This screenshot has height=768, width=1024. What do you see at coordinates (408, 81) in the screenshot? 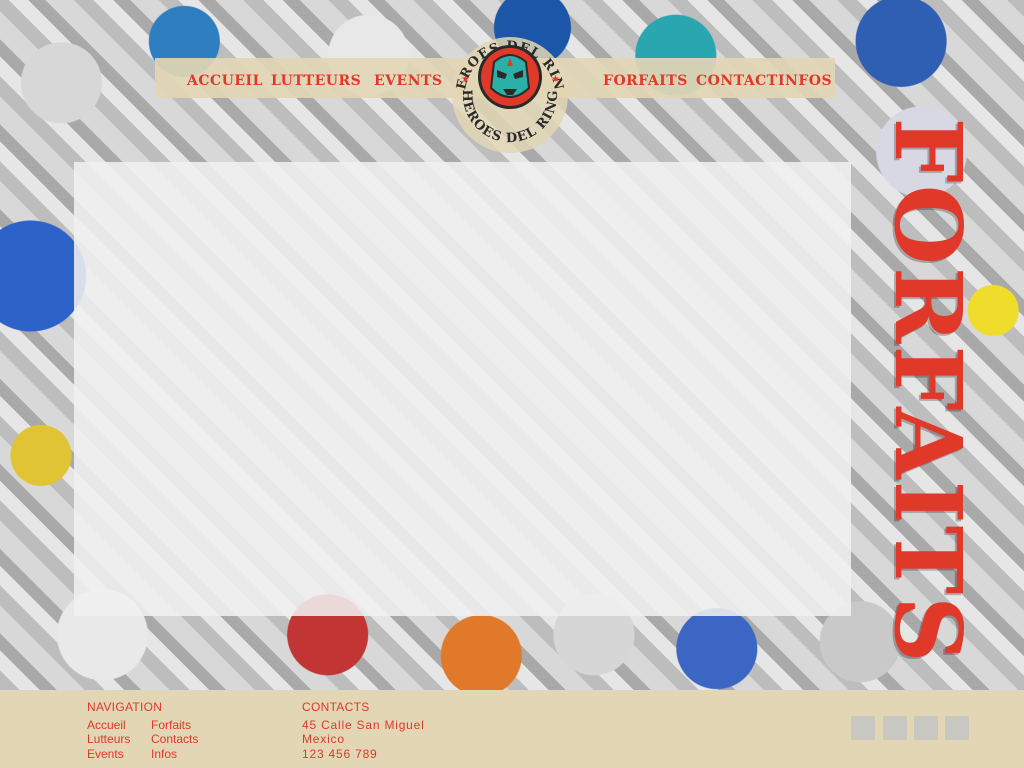
I see `nav-events: EVENTS` at bounding box center [408, 81].